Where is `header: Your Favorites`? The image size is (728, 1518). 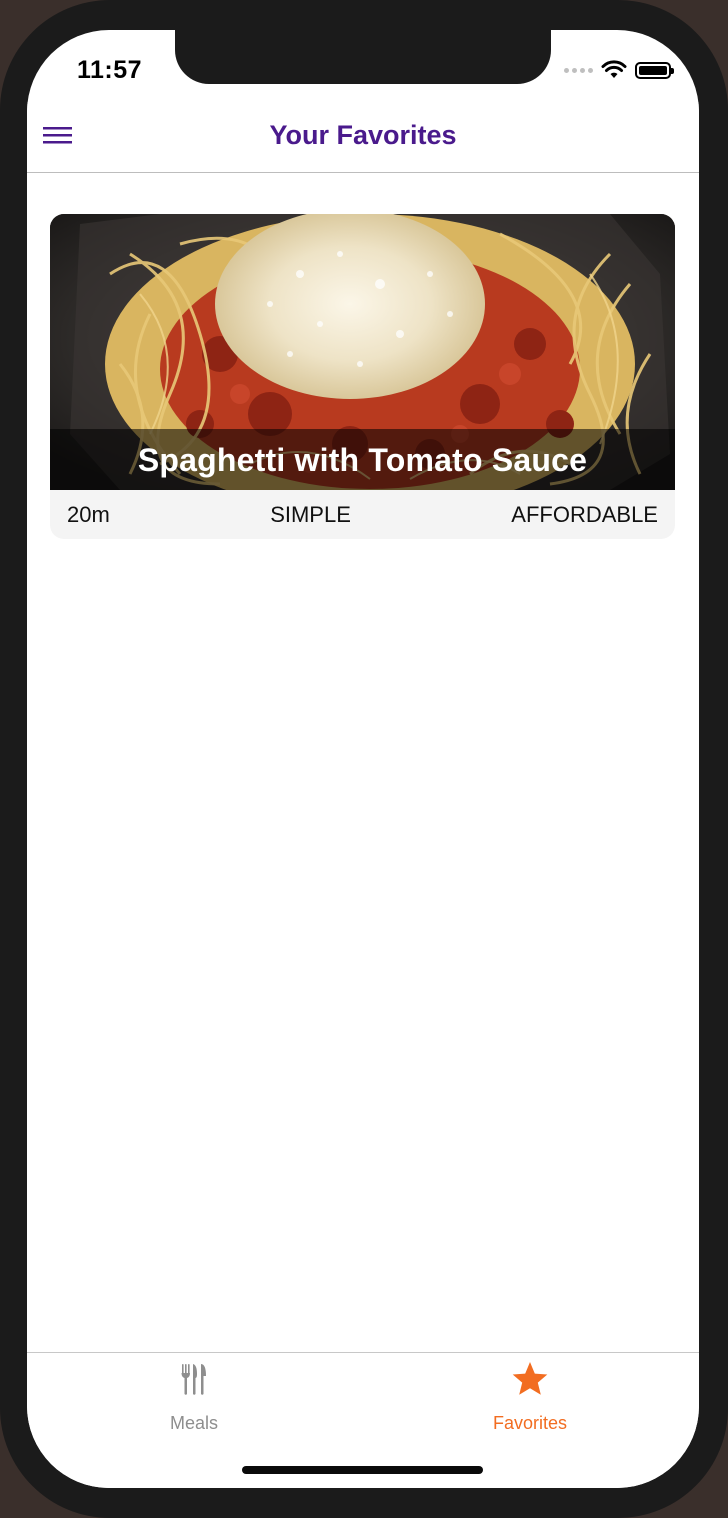 header: Your Favorites is located at coordinates (363, 137).